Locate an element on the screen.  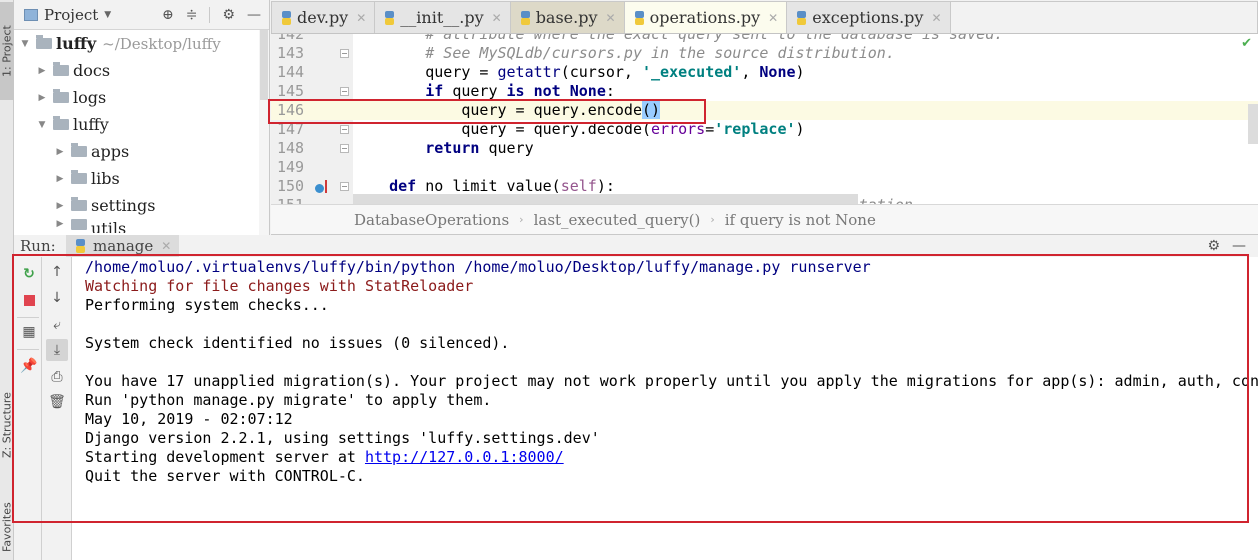
breadcrumb-item-block: if query is not None is located at coordinates (800, 220).